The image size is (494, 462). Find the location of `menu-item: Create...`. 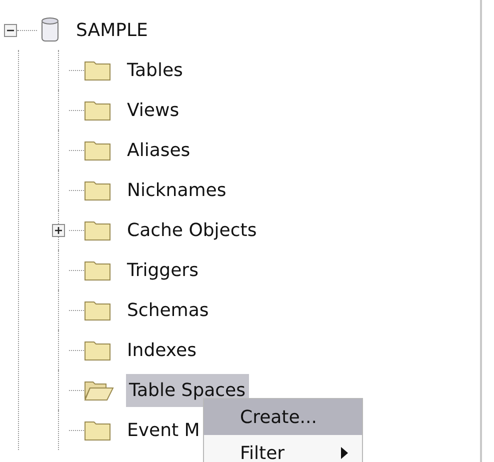

menu-item: Create... is located at coordinates (283, 417).